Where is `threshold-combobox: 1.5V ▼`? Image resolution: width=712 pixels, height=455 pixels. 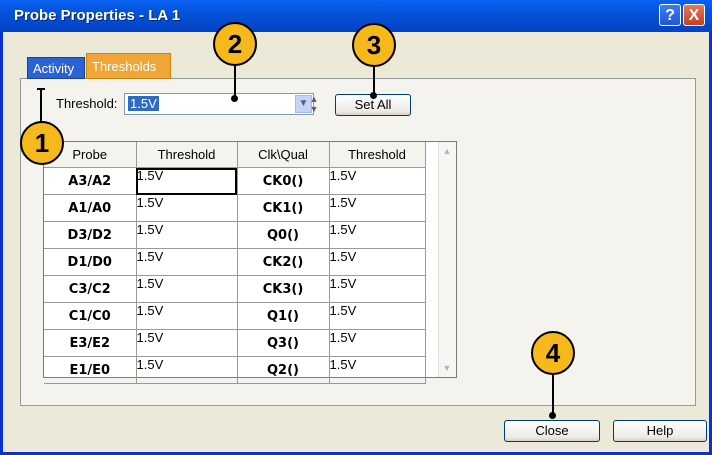 threshold-combobox: 1.5V ▼ is located at coordinates (219, 104).